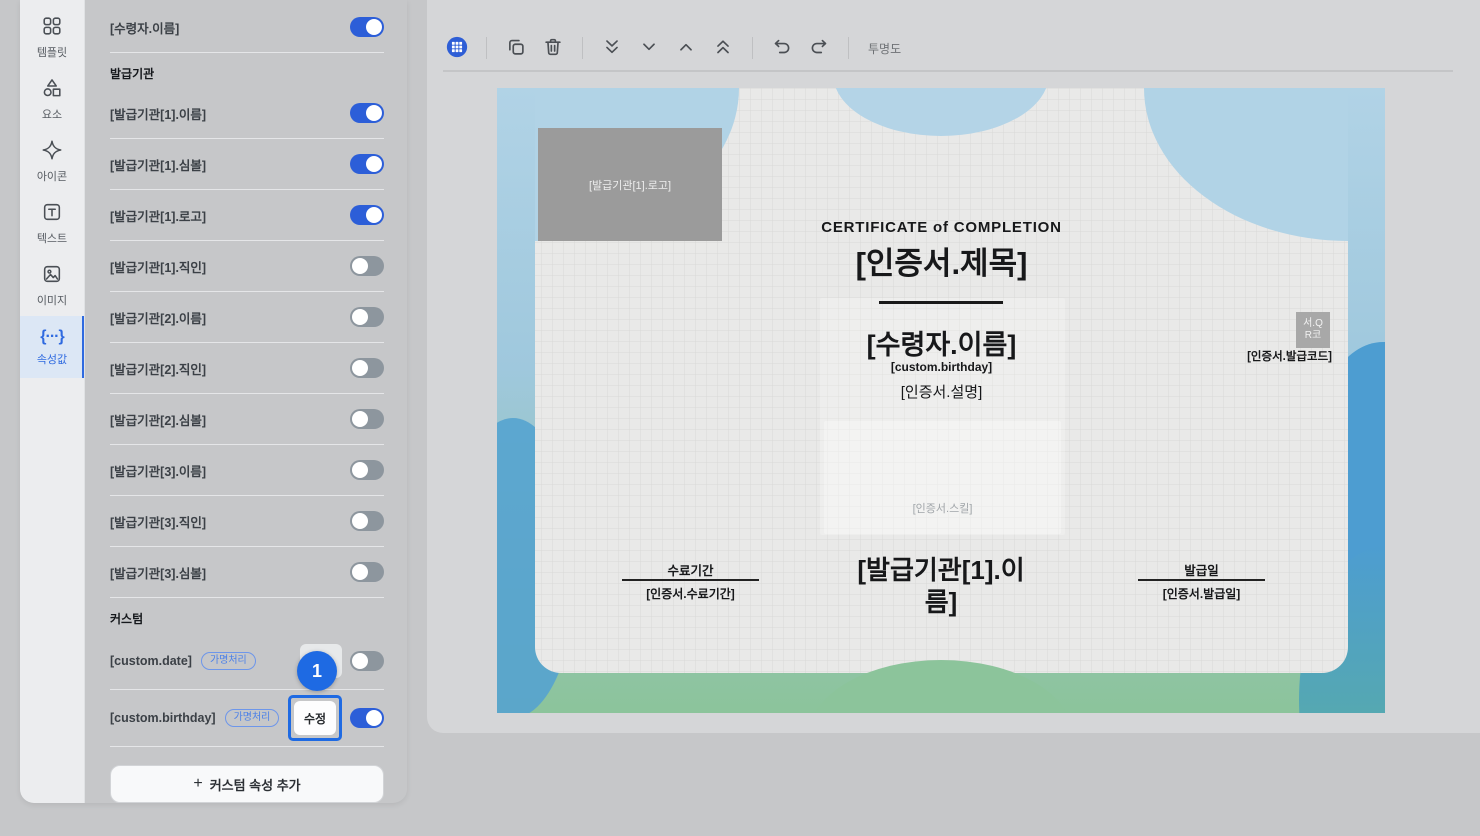  Describe the element at coordinates (942, 508) in the screenshot. I see `skills-placeholder: [인증서.스킬]` at that location.